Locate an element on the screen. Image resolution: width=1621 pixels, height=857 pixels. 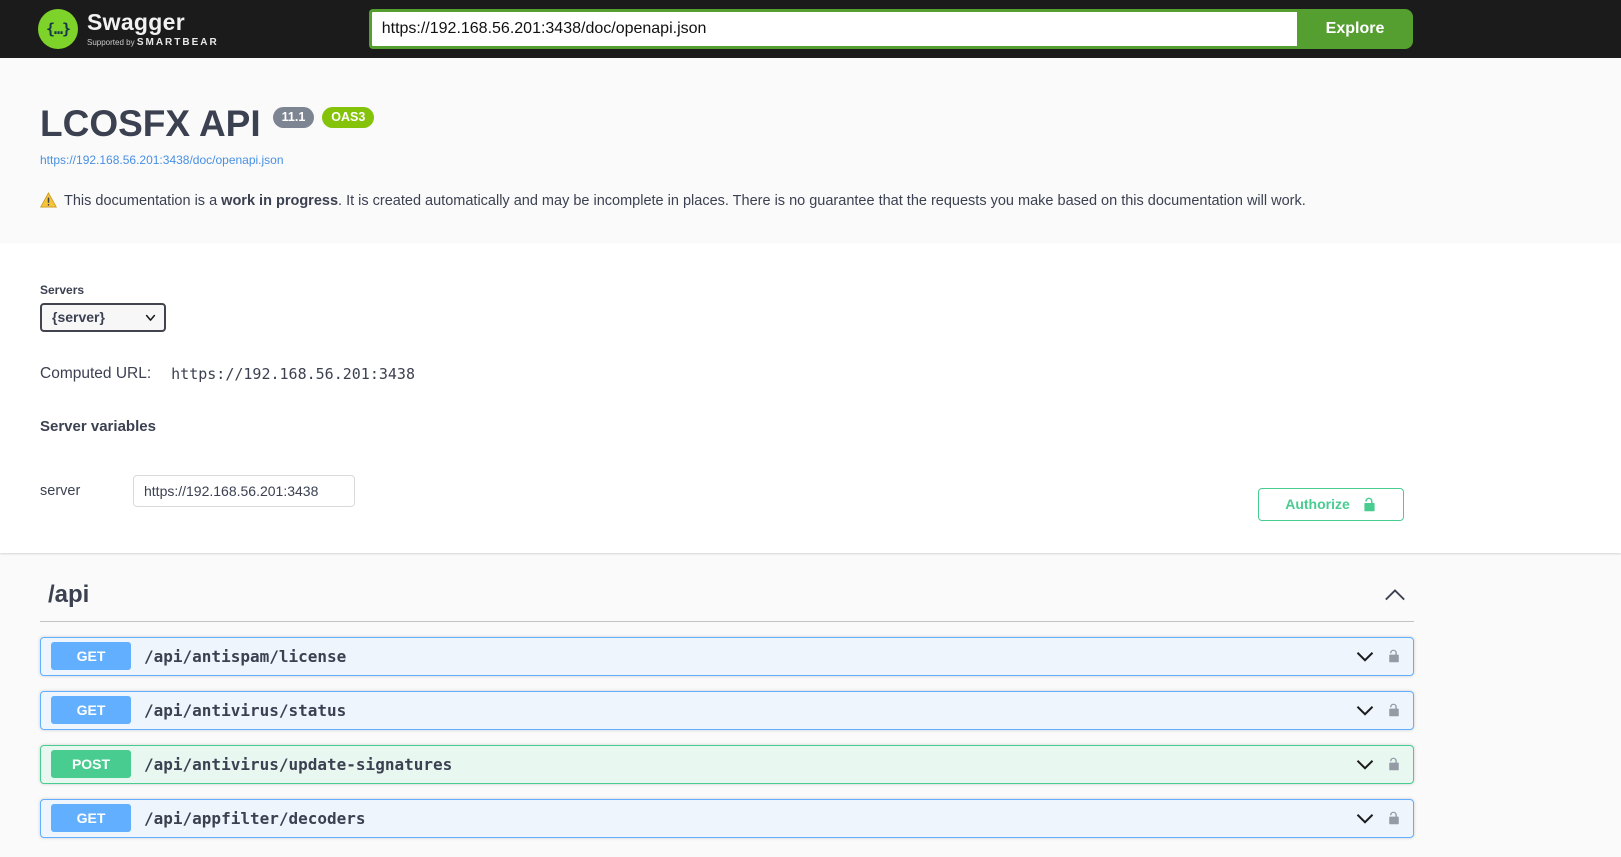
authorize-button: Authorize is located at coordinates (1331, 504).